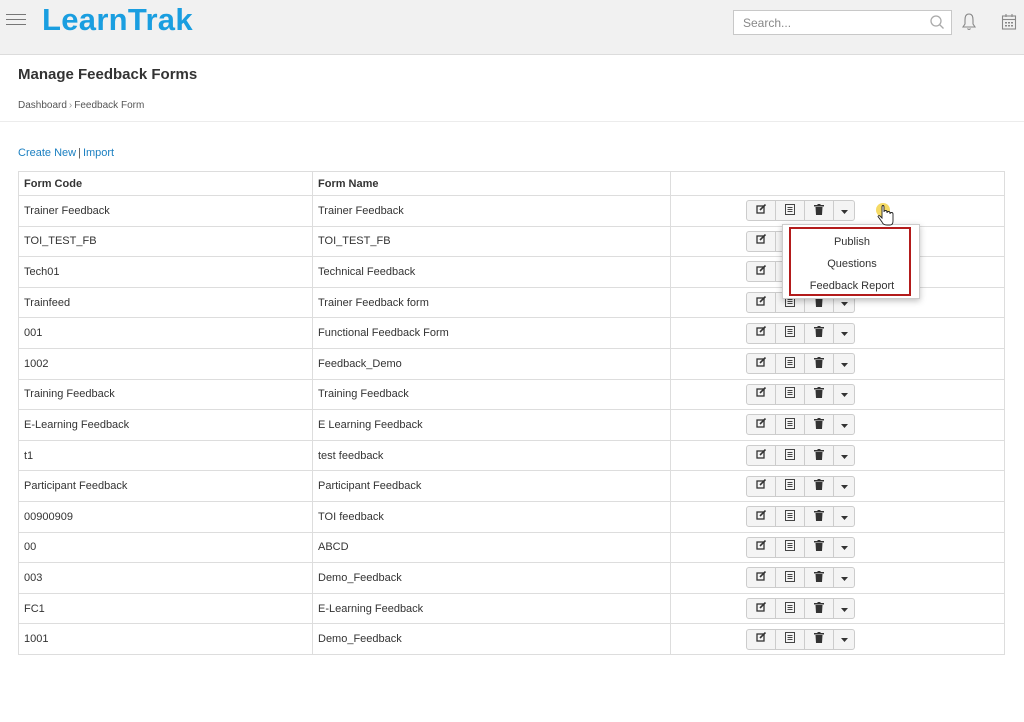 This screenshot has height=722, width=1024. I want to click on form-name-cell: Demo_Feedback, so click(491, 578).